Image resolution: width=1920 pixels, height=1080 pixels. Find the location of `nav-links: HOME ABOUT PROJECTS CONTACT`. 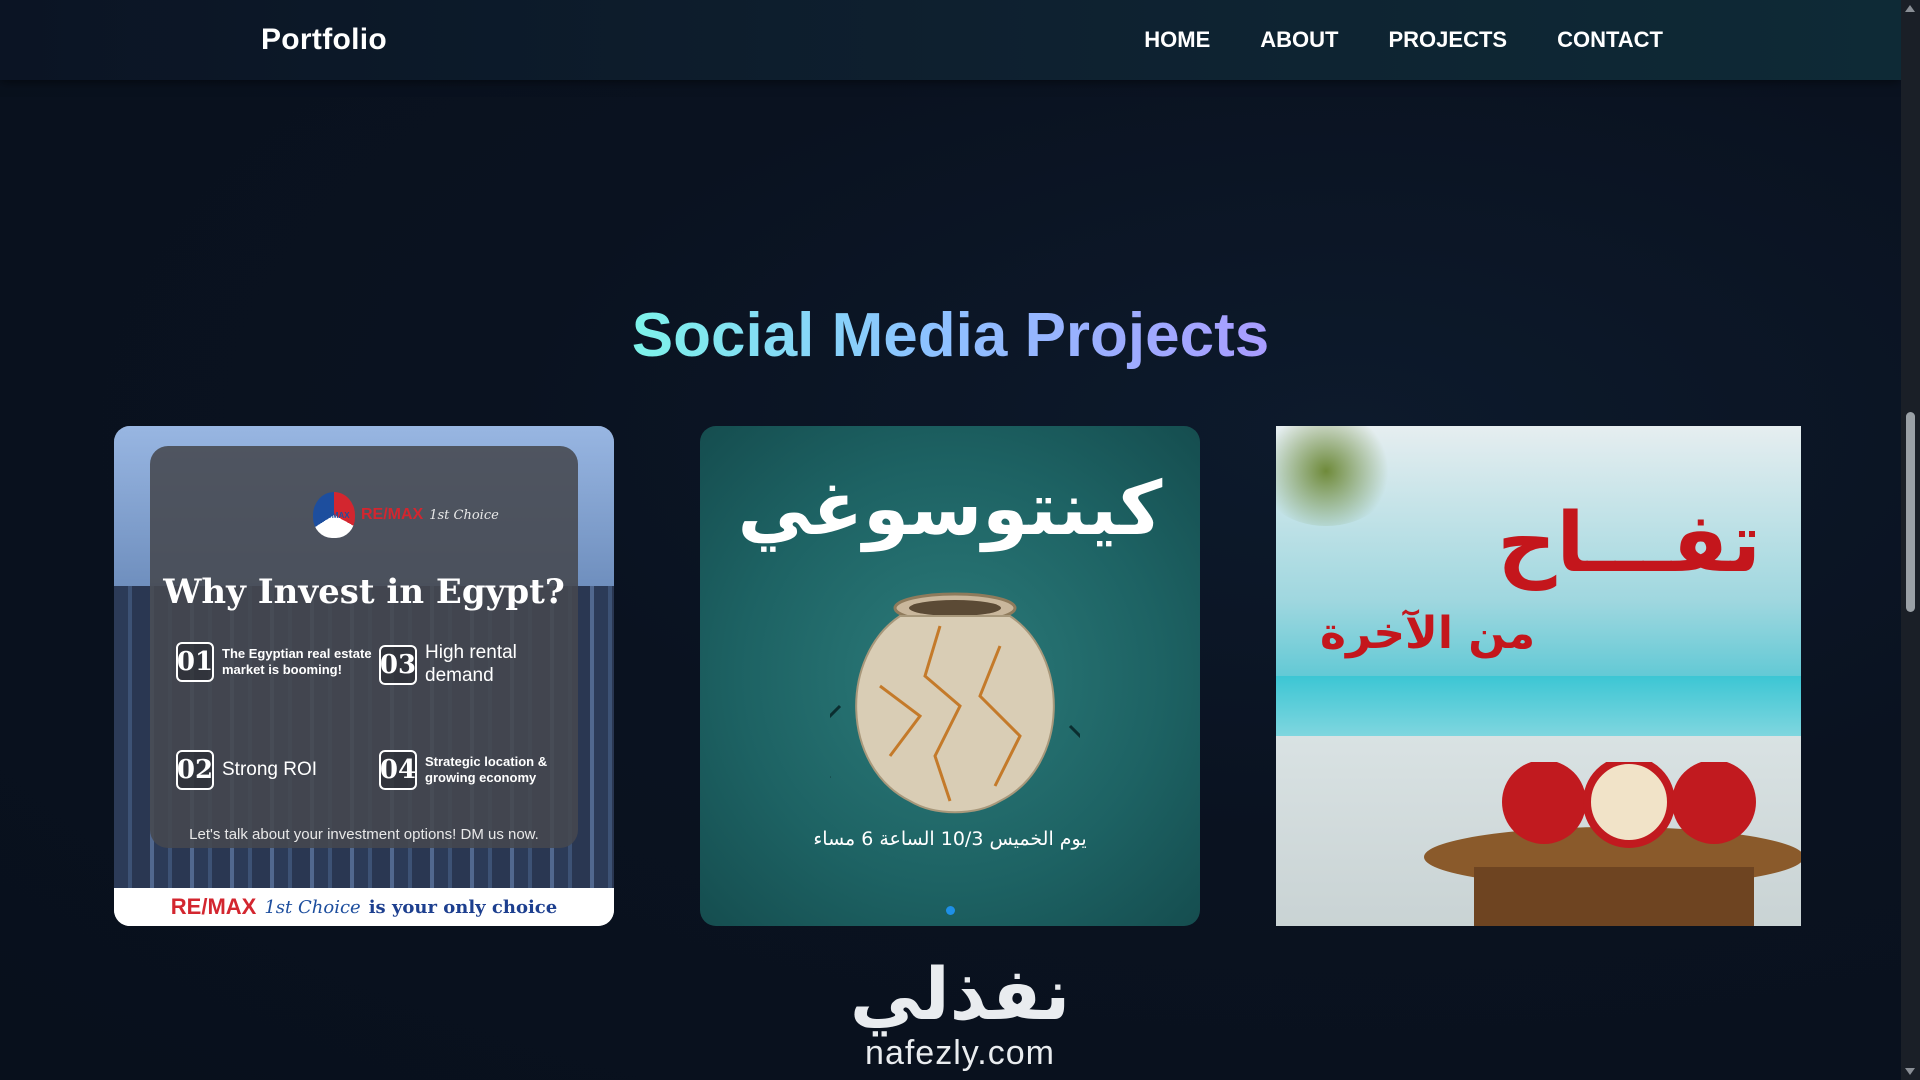

nav-links: HOME ABOUT PROJECTS CONTACT is located at coordinates (1403, 40).